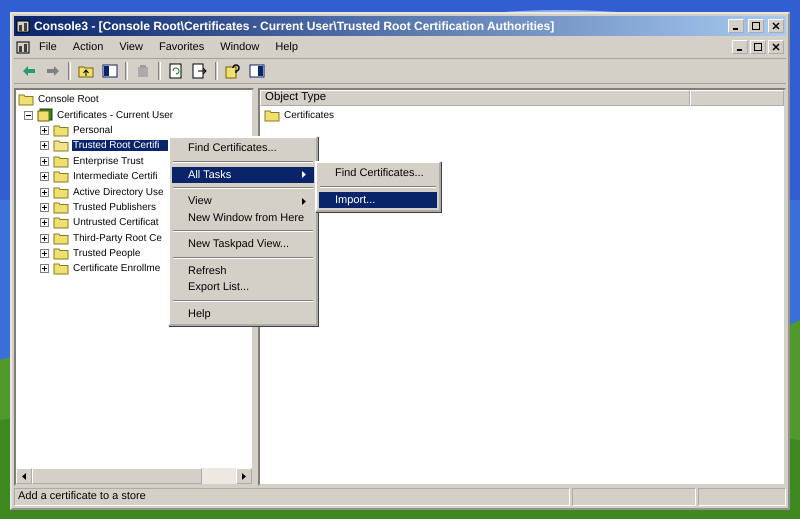 This screenshot has height=519, width=800. What do you see at coordinates (243, 174) in the screenshot?
I see `menu-item: All Tasks` at bounding box center [243, 174].